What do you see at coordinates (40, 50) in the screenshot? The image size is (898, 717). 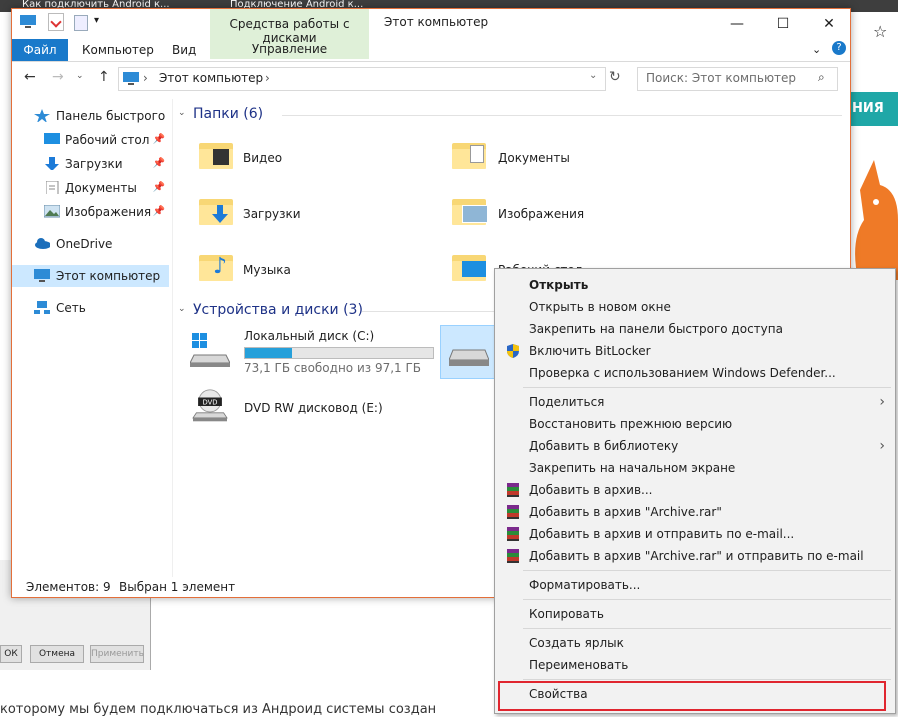 I see `tab-file: Файл` at bounding box center [40, 50].